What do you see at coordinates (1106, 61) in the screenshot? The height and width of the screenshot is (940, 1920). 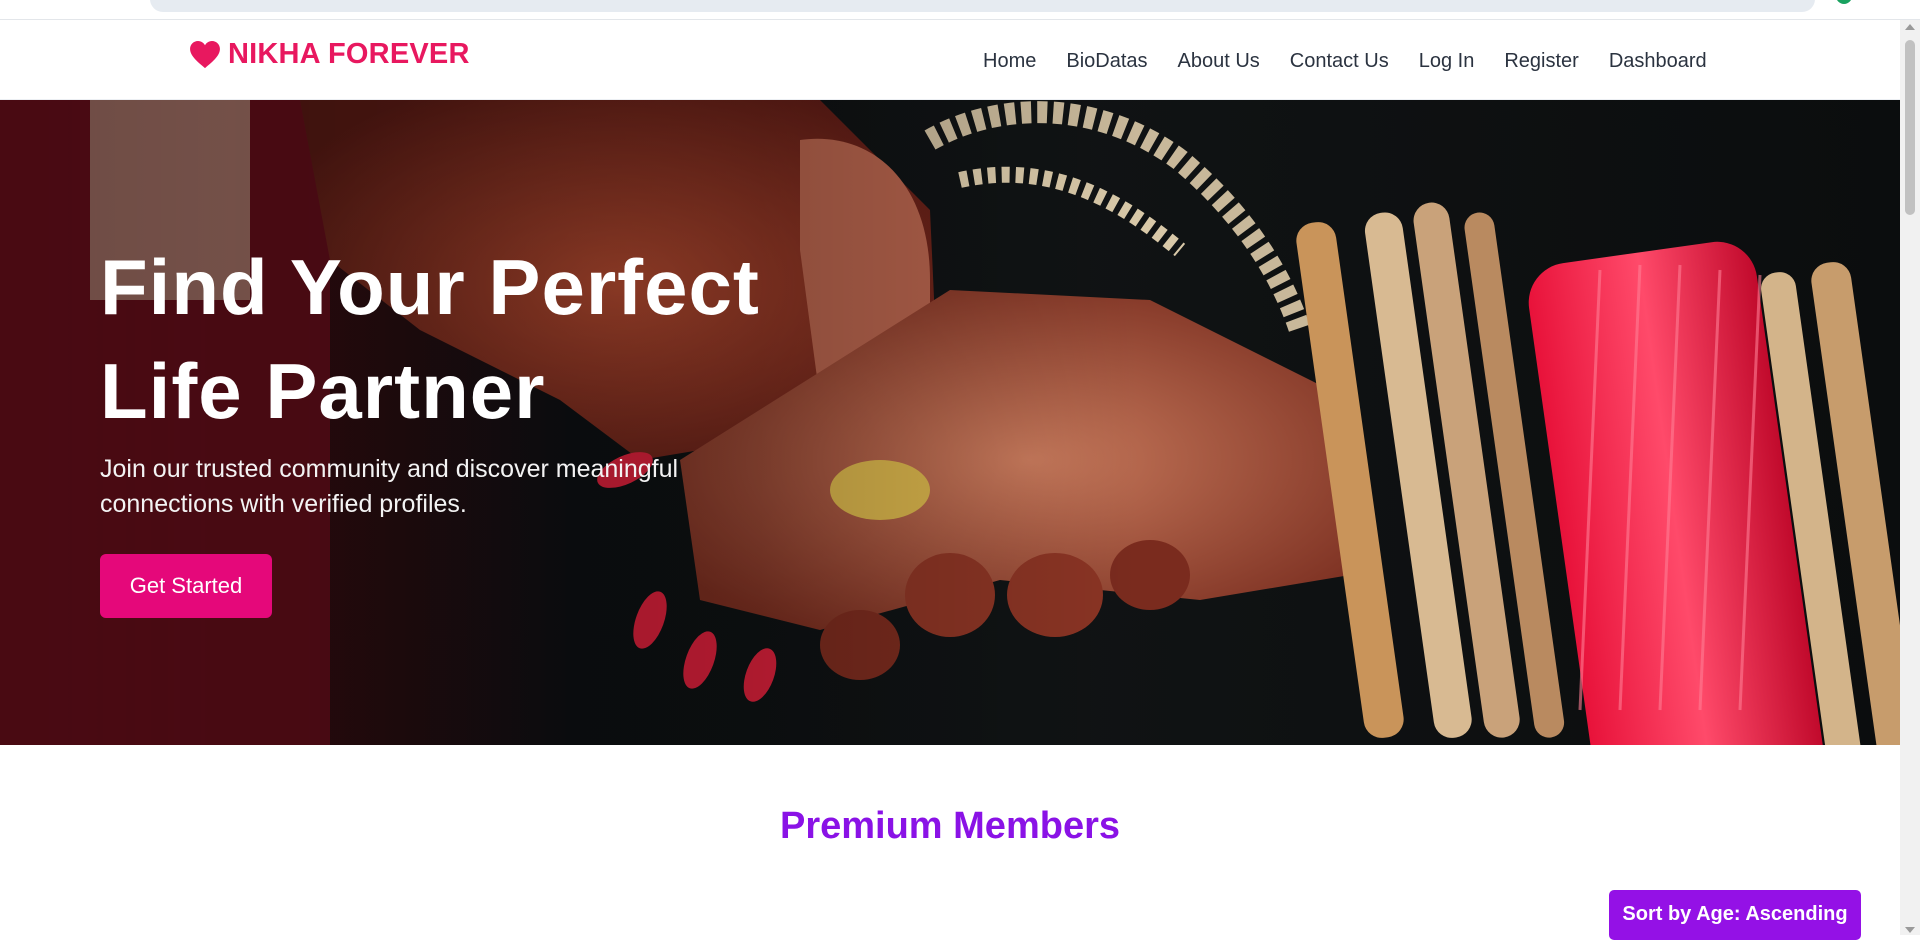 I see `nav-biodatas: BioDatas` at bounding box center [1106, 61].